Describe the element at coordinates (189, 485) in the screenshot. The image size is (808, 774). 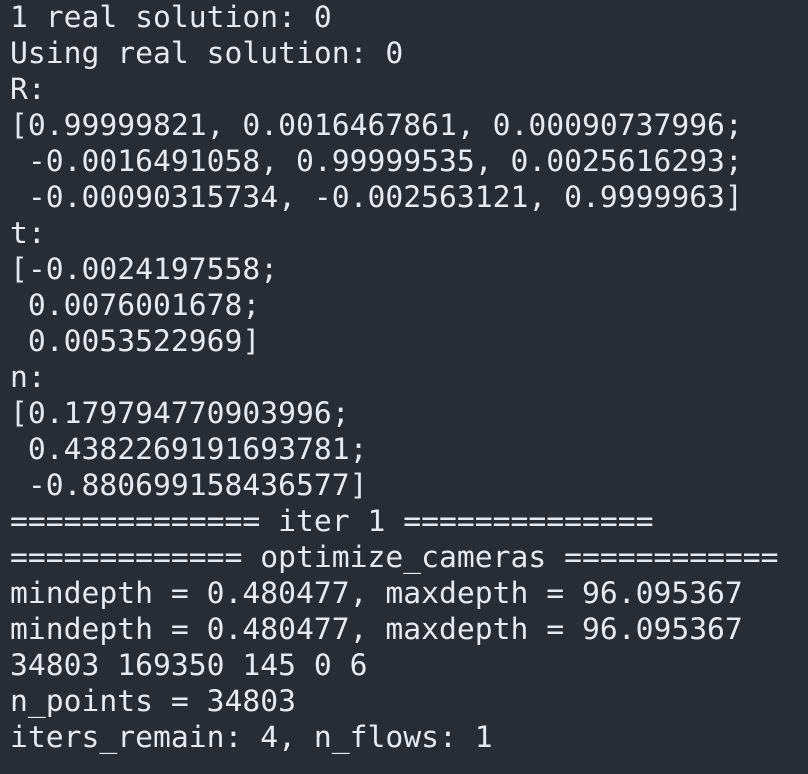
I see `terminal-line: -0.880699158436577]` at that location.